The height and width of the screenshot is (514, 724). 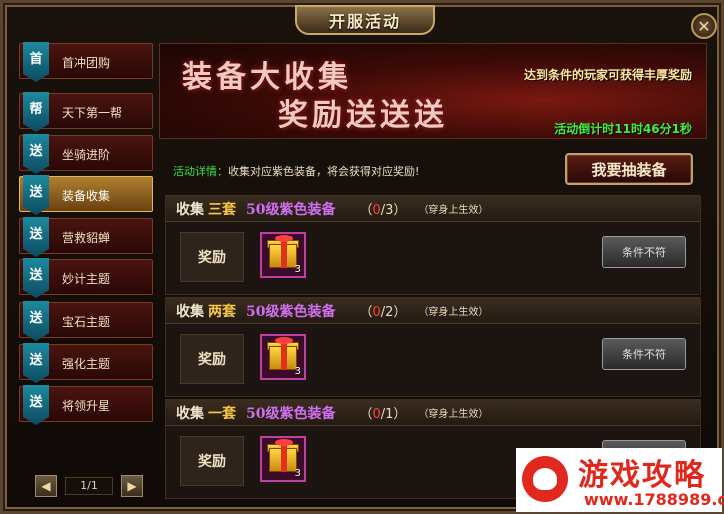 I want to click on sidebar-item-label: 强化主题, so click(x=86, y=364).